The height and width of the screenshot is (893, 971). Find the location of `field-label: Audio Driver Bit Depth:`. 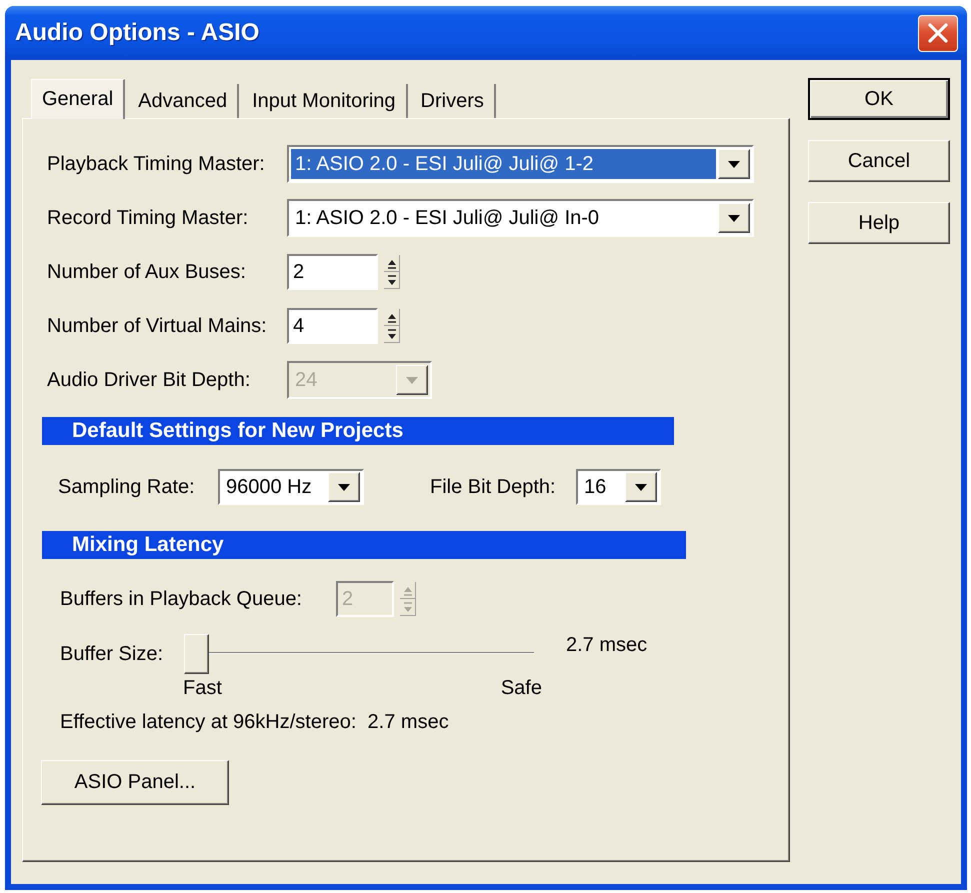

field-label: Audio Driver Bit Depth: is located at coordinates (149, 380).